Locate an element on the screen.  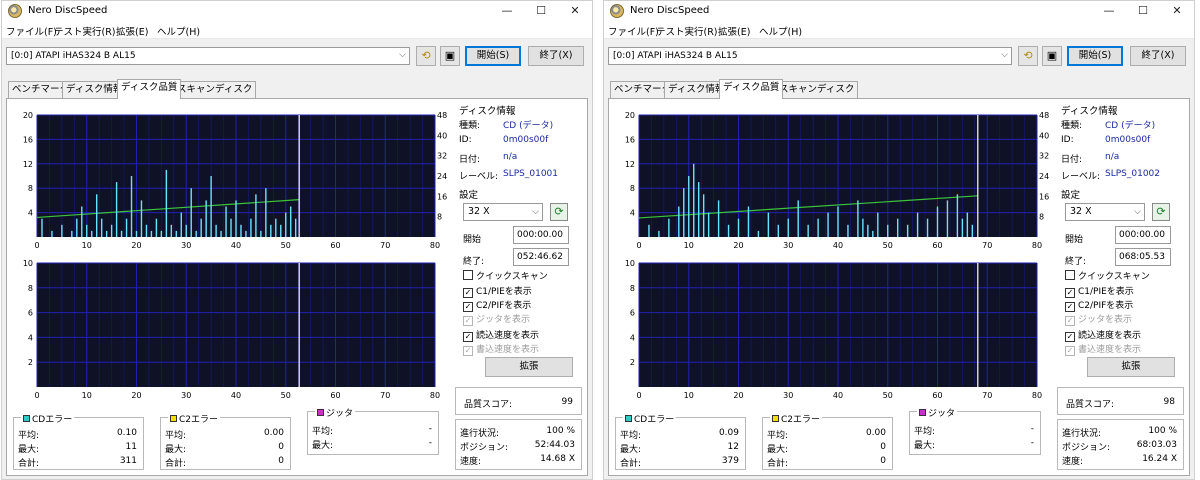
cd-avg-value: 0.09 is located at coordinates (728, 433).